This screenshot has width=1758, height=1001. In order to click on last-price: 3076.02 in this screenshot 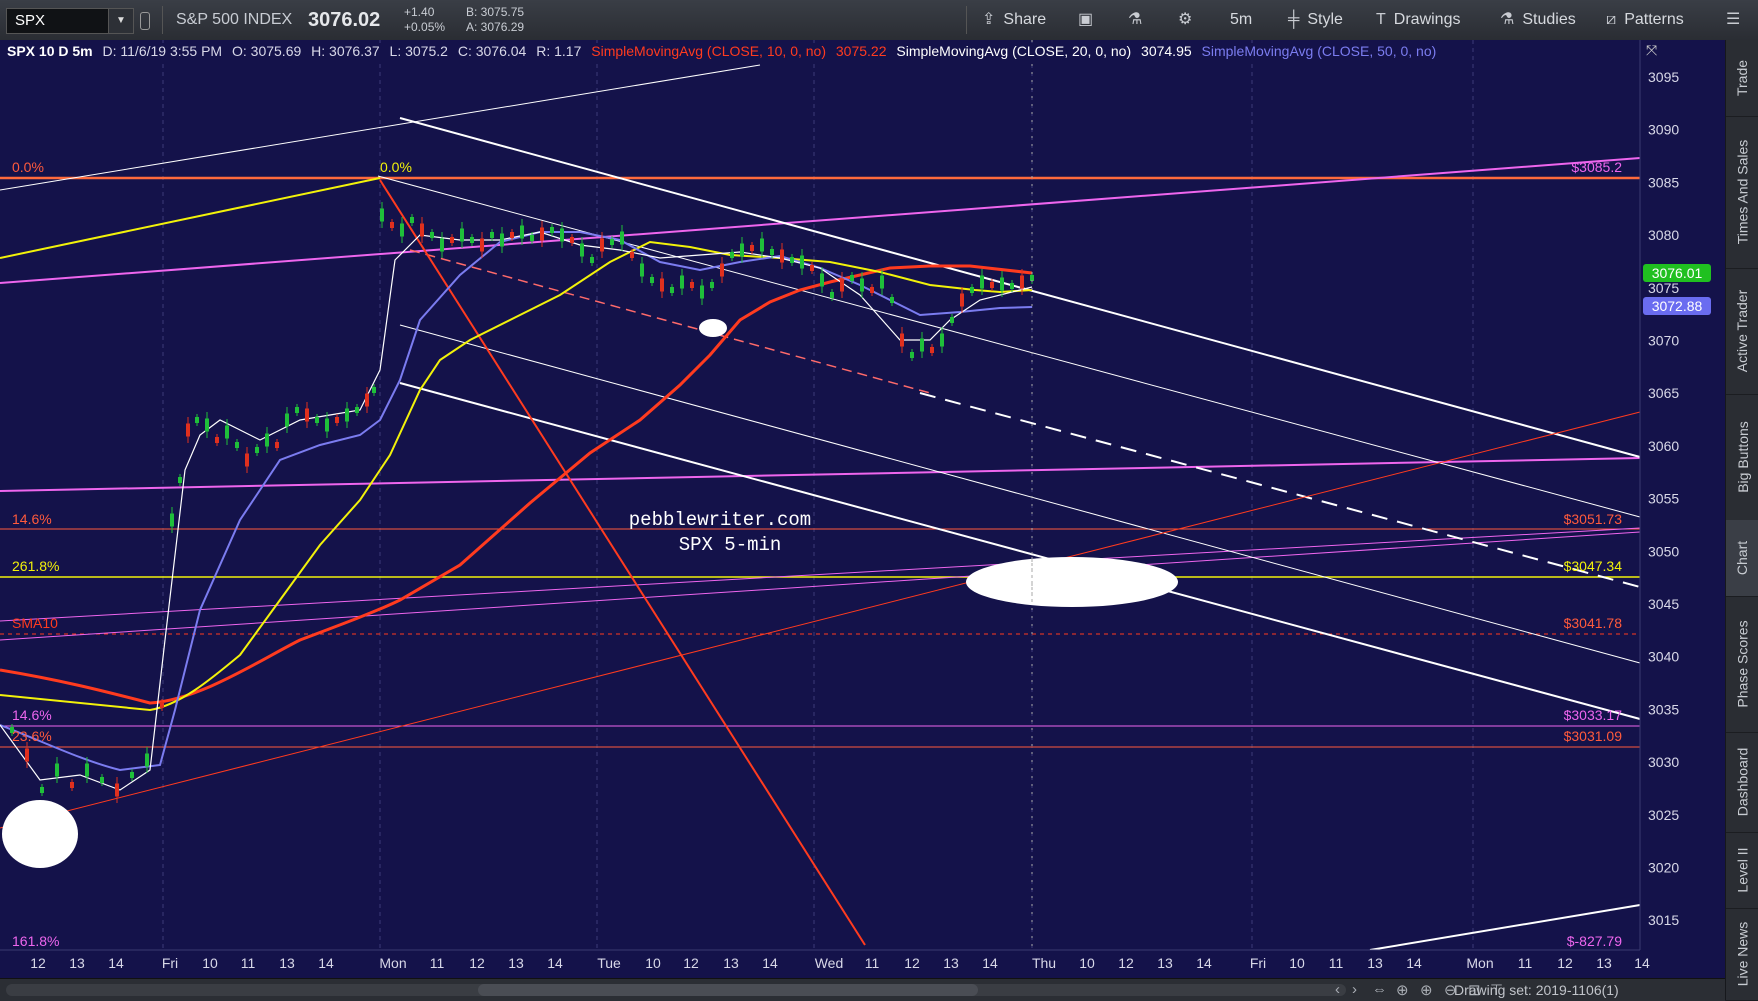, I will do `click(344, 20)`.